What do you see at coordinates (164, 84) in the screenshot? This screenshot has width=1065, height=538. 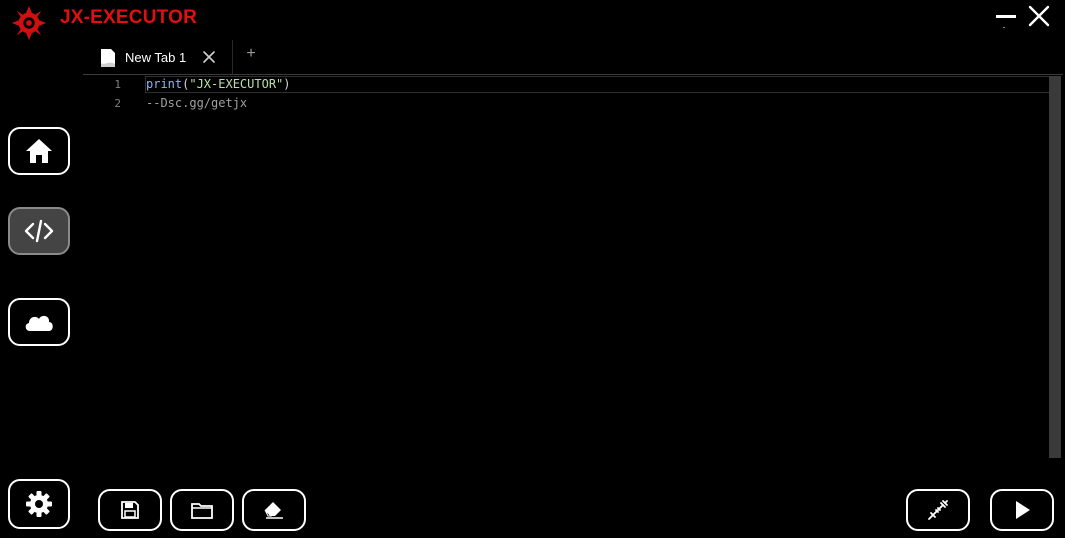 I see `code-token-function: print` at bounding box center [164, 84].